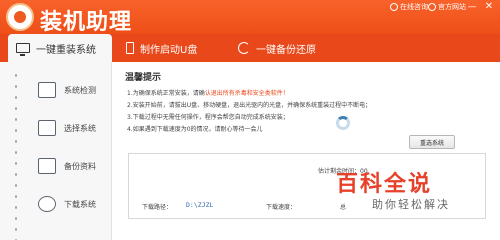  Describe the element at coordinates (86, 22) in the screenshot. I see `app-title: 装机助理` at that location.